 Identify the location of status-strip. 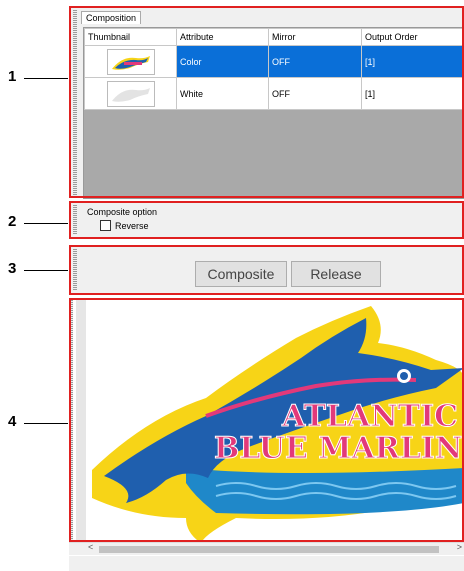
(266, 563).